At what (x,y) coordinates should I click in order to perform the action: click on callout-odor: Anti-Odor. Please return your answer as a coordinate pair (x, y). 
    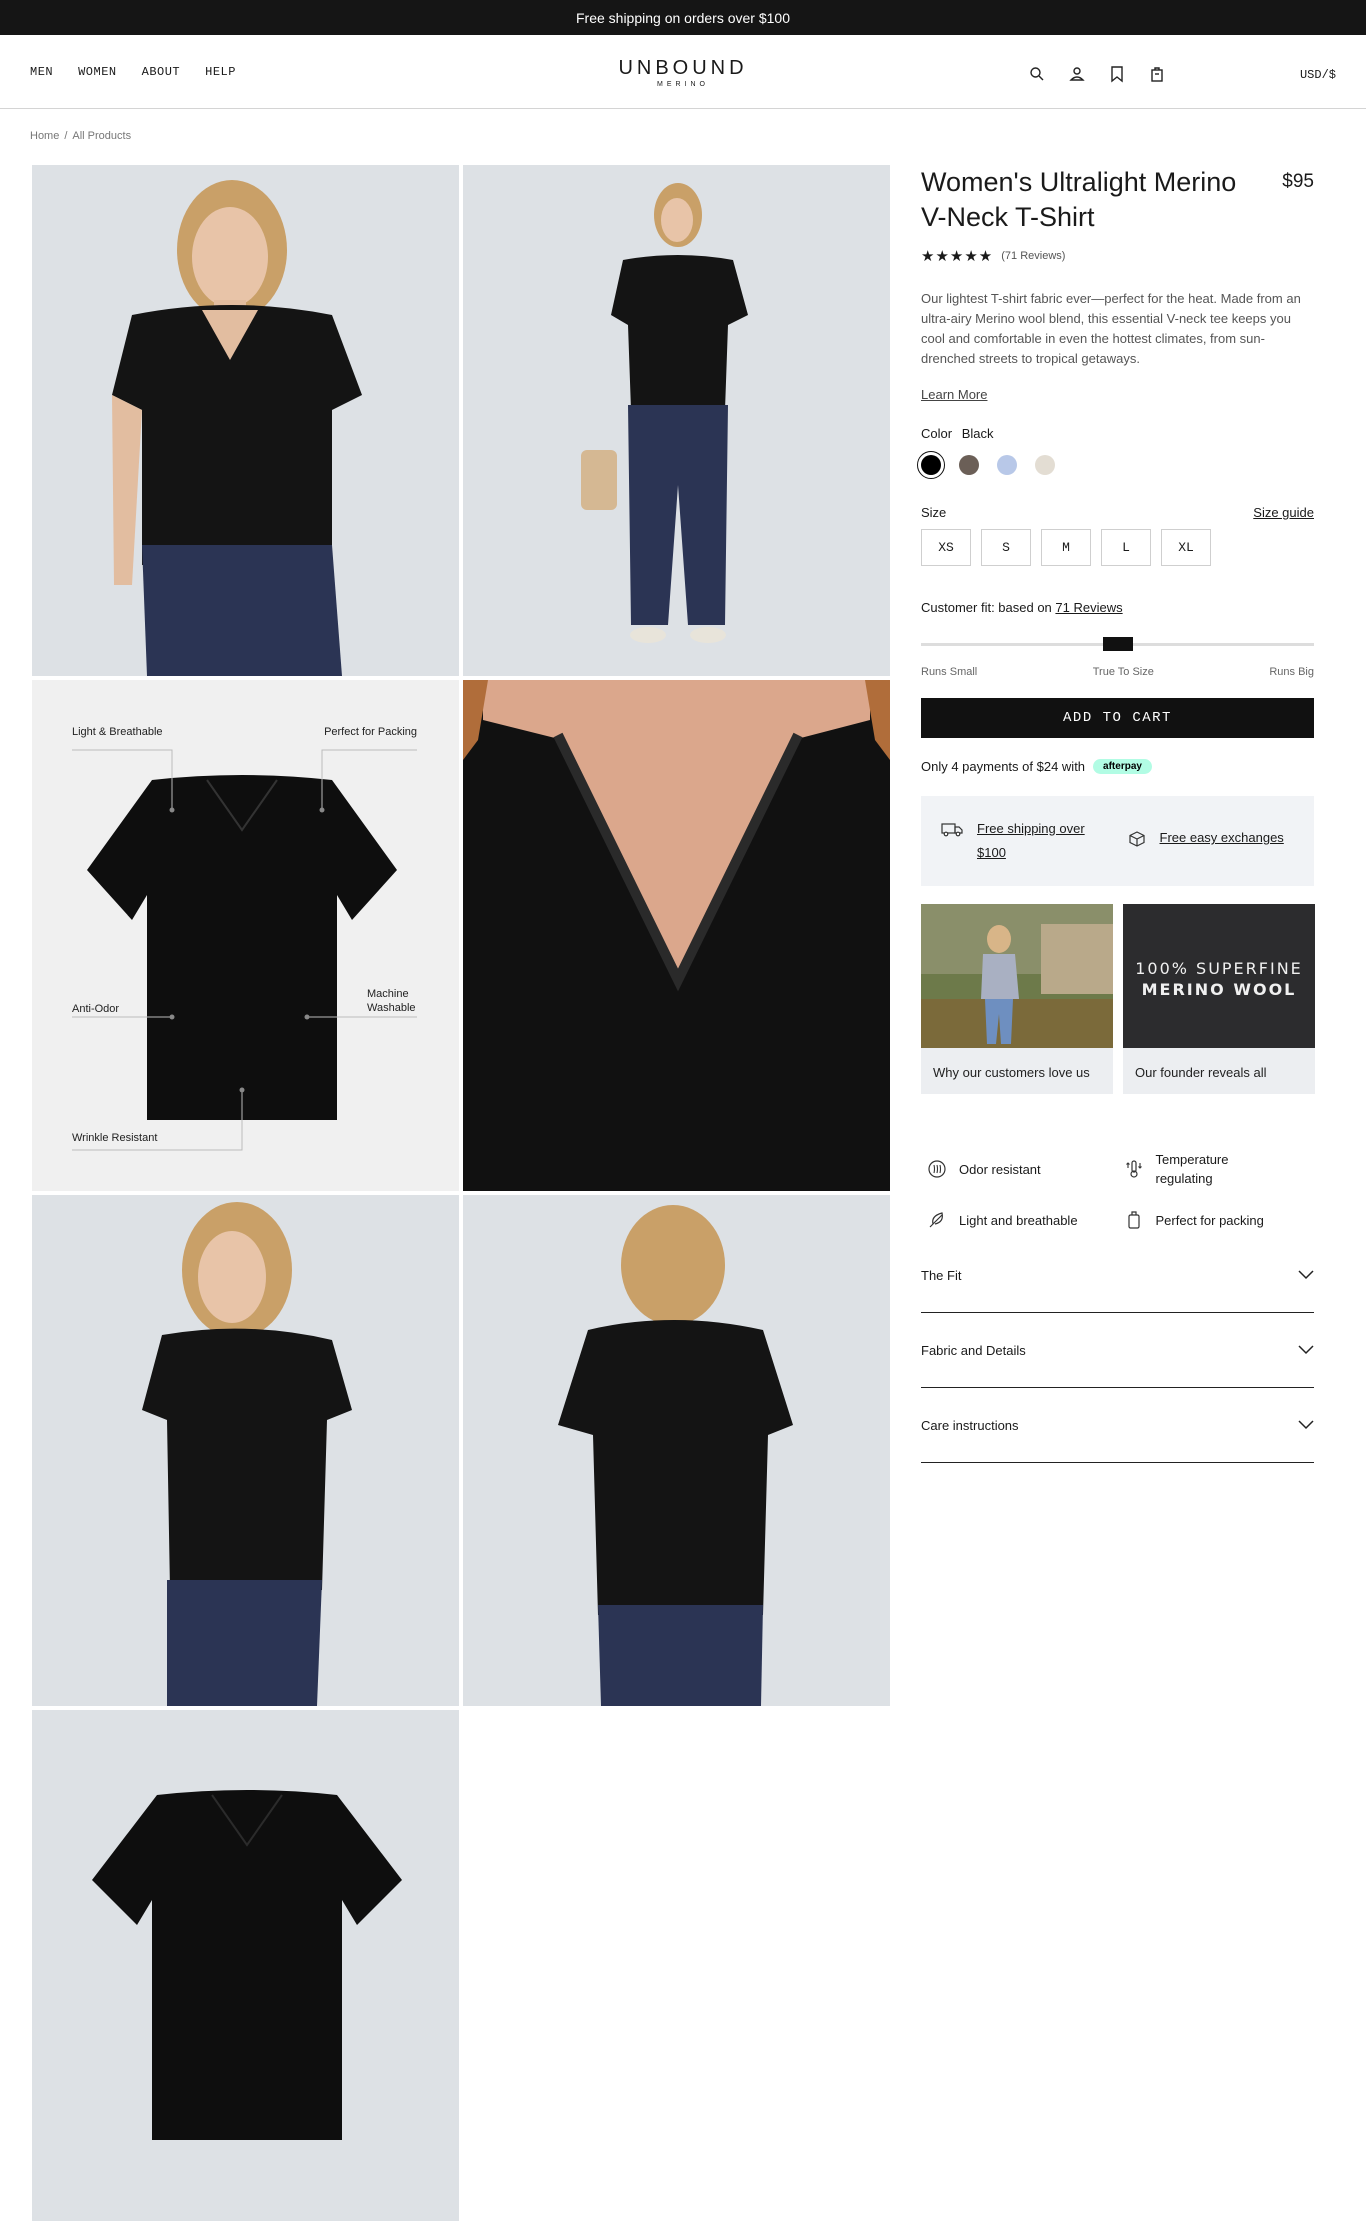
    Looking at the image, I should click on (95, 1009).